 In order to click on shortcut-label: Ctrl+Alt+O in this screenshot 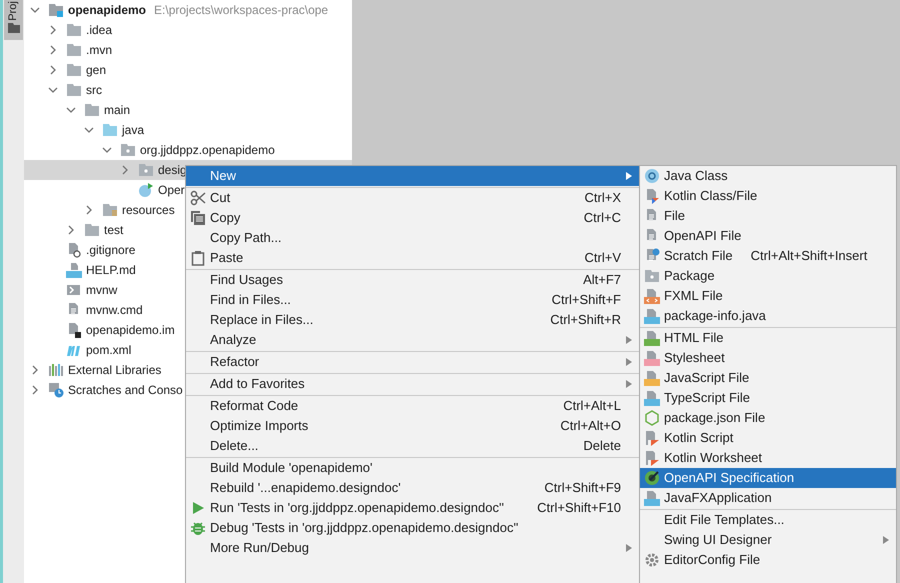, I will do `click(590, 426)`.